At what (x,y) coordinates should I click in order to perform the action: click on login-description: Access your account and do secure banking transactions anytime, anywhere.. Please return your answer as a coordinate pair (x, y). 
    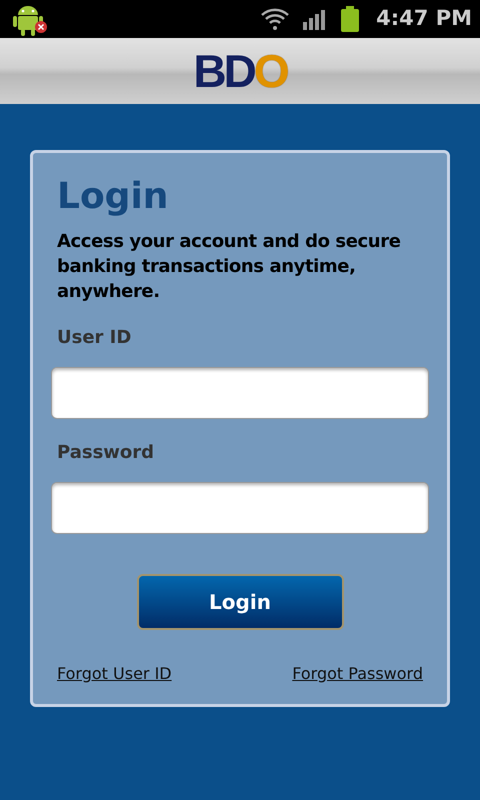
    Looking at the image, I should click on (229, 267).